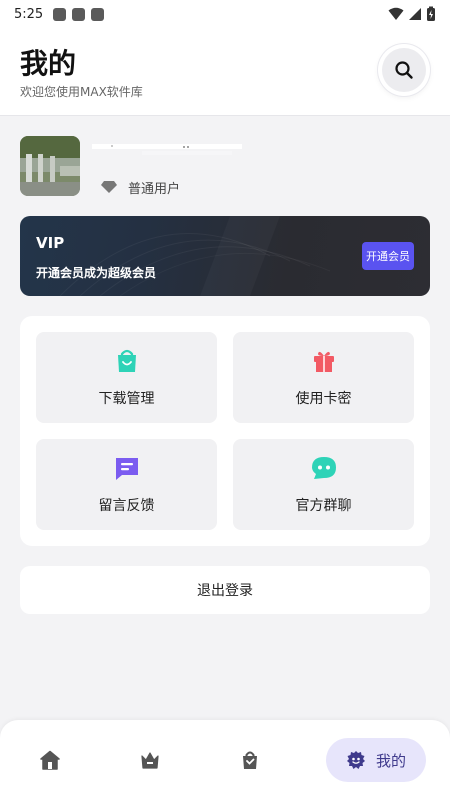 This screenshot has height=800, width=450. I want to click on avatar, so click(50, 166).